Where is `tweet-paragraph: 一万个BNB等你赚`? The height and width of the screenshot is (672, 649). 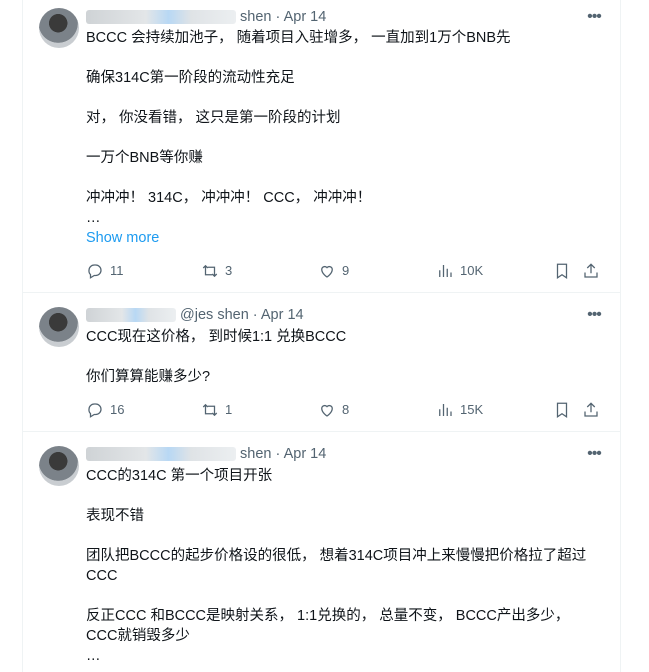 tweet-paragraph: 一万个BNB等你赚 is located at coordinates (144, 158).